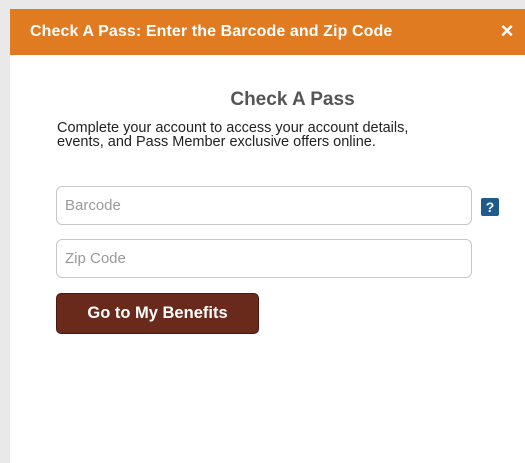 The width and height of the screenshot is (525, 463). Describe the element at coordinates (507, 31) in the screenshot. I see `close-icon: ×` at that location.